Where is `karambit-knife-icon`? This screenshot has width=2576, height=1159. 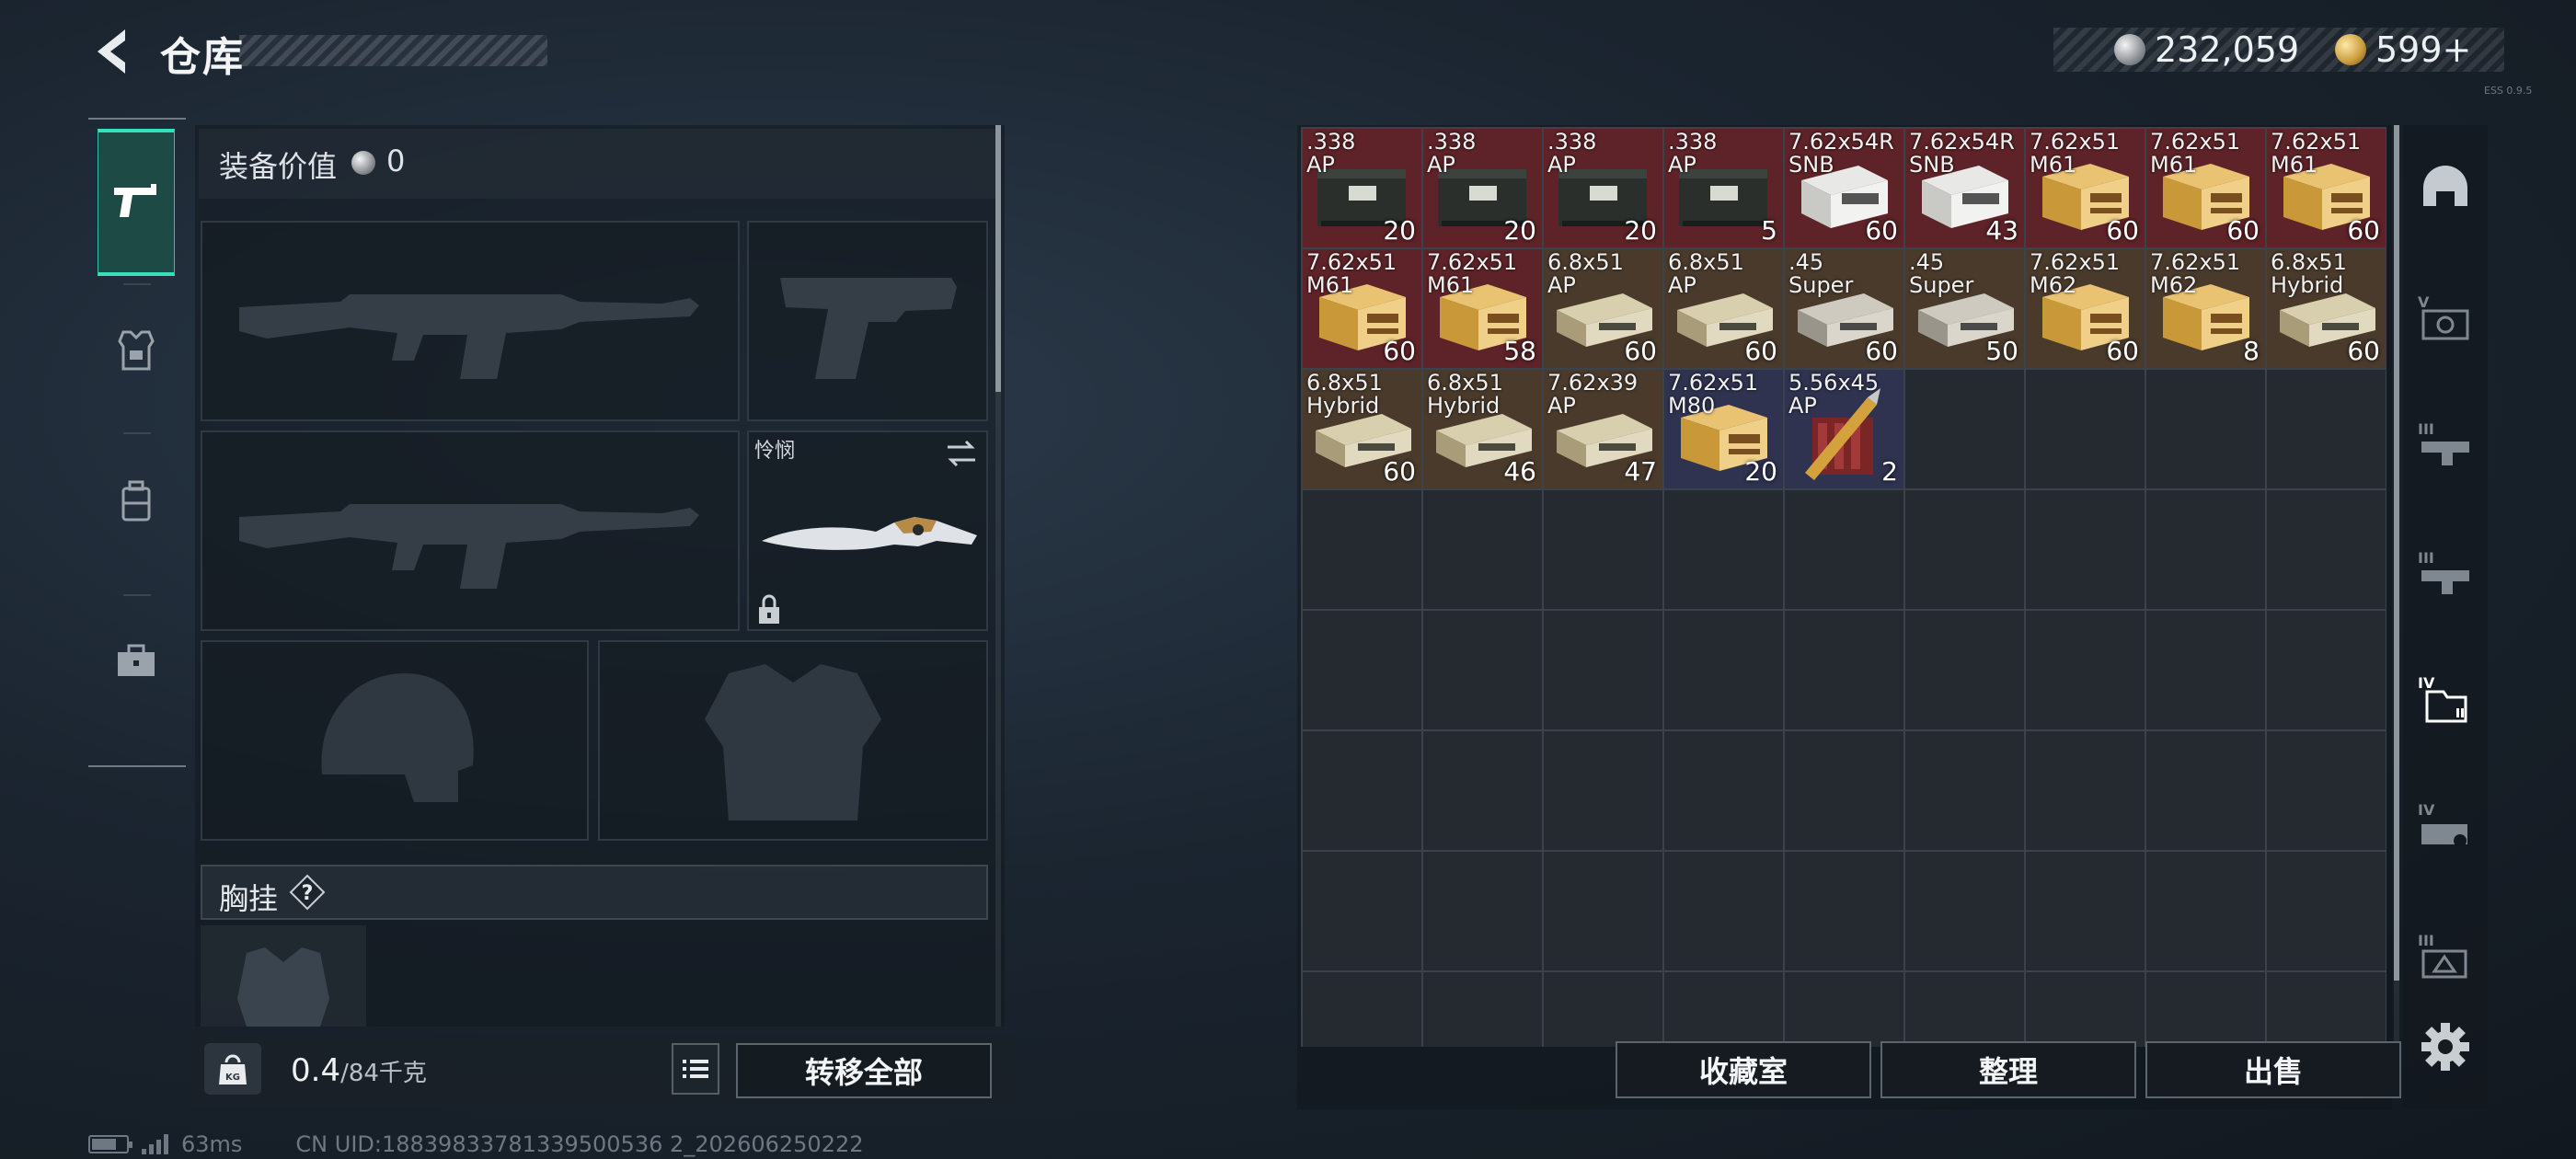
karambit-knife-icon is located at coordinates (869, 533).